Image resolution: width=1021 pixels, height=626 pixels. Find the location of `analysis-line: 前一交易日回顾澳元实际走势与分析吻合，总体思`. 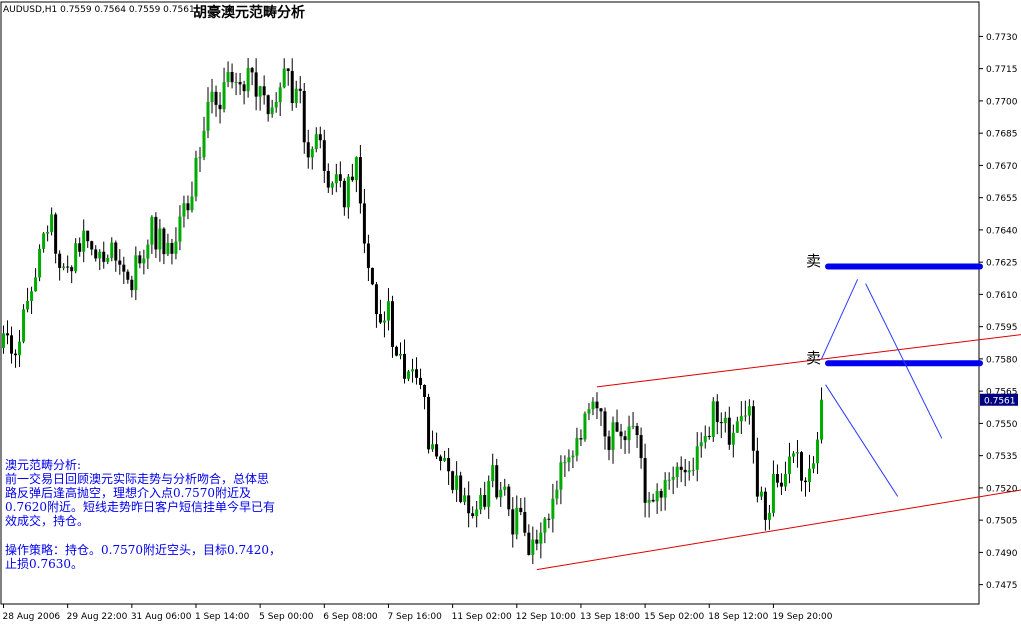

analysis-line: 前一交易日回顾澳元实际走势与分析吻合，总体思 is located at coordinates (137, 479).